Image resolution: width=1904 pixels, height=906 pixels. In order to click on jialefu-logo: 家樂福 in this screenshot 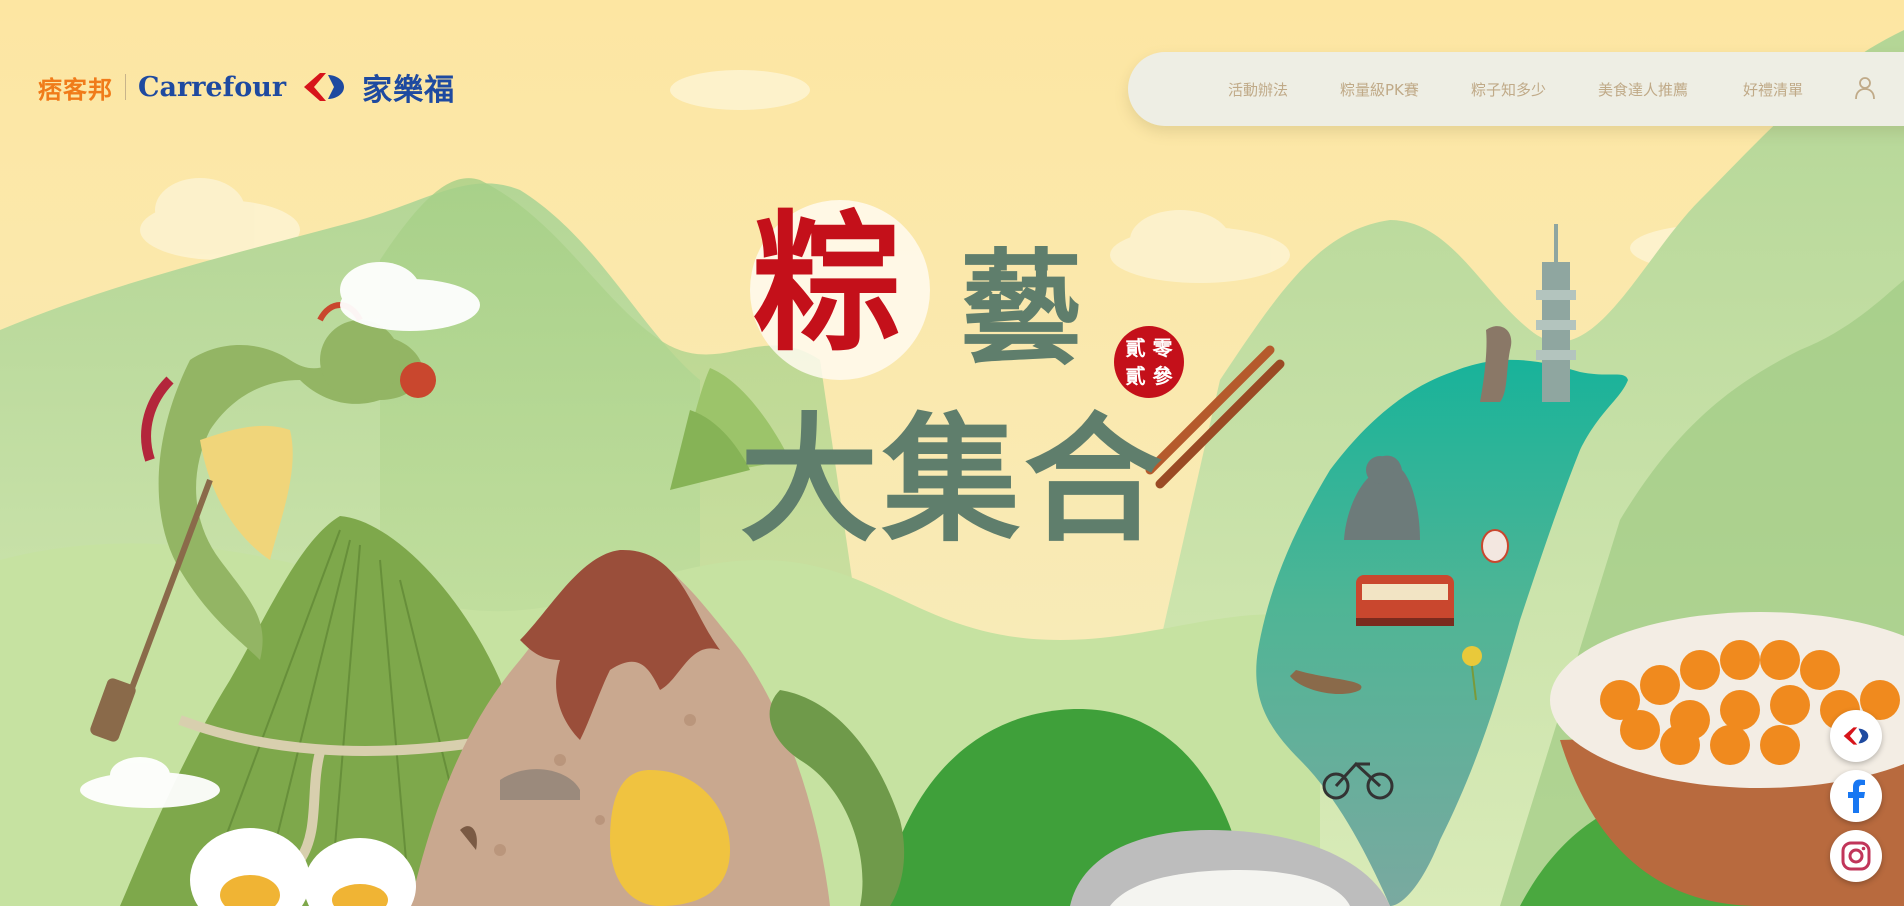, I will do `click(408, 87)`.